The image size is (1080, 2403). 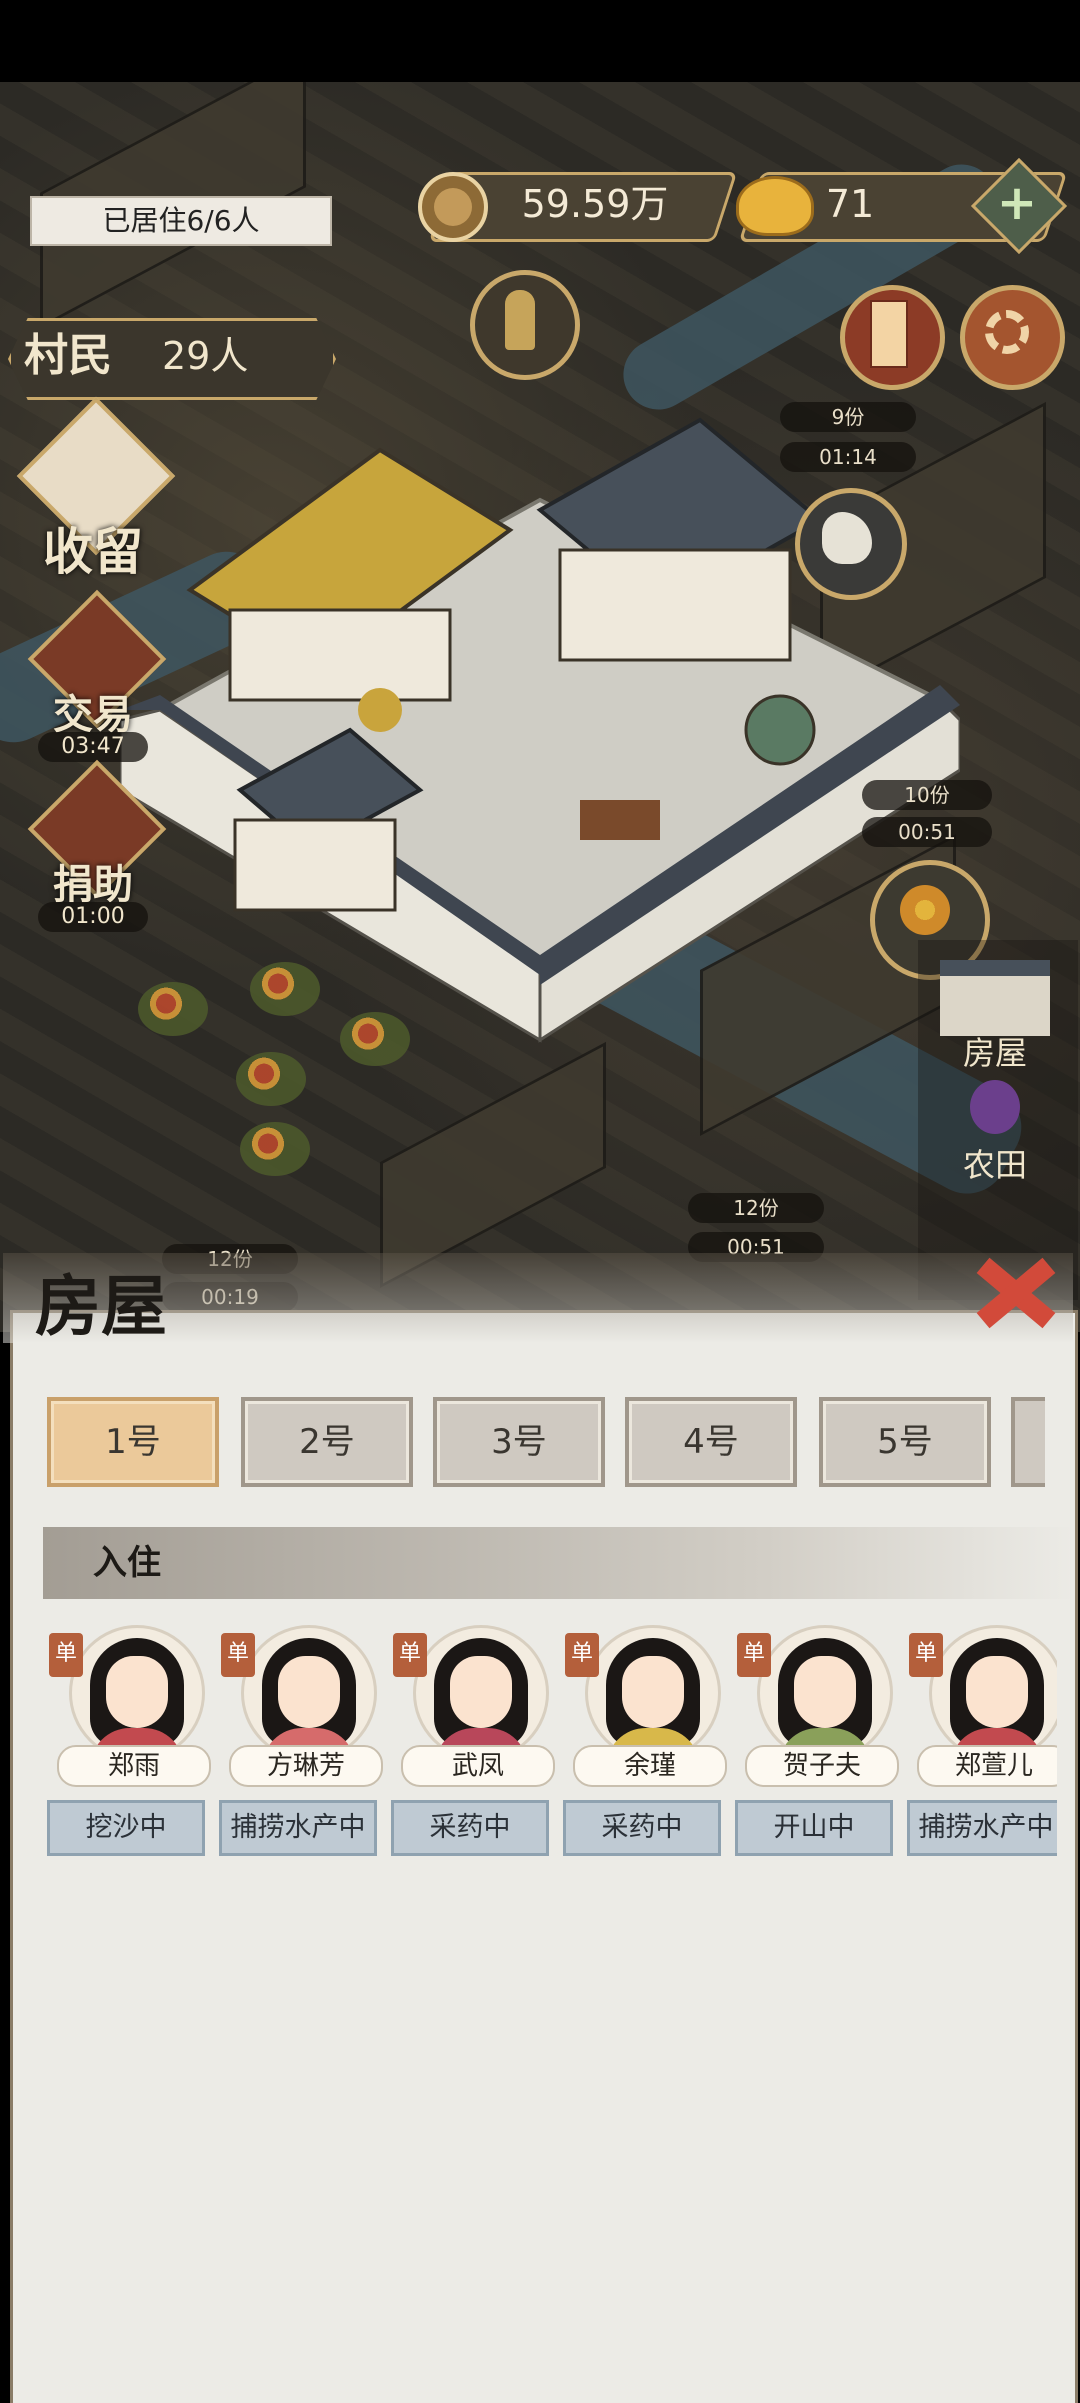 What do you see at coordinates (127, 1563) in the screenshot?
I see `section-title: 入住` at bounding box center [127, 1563].